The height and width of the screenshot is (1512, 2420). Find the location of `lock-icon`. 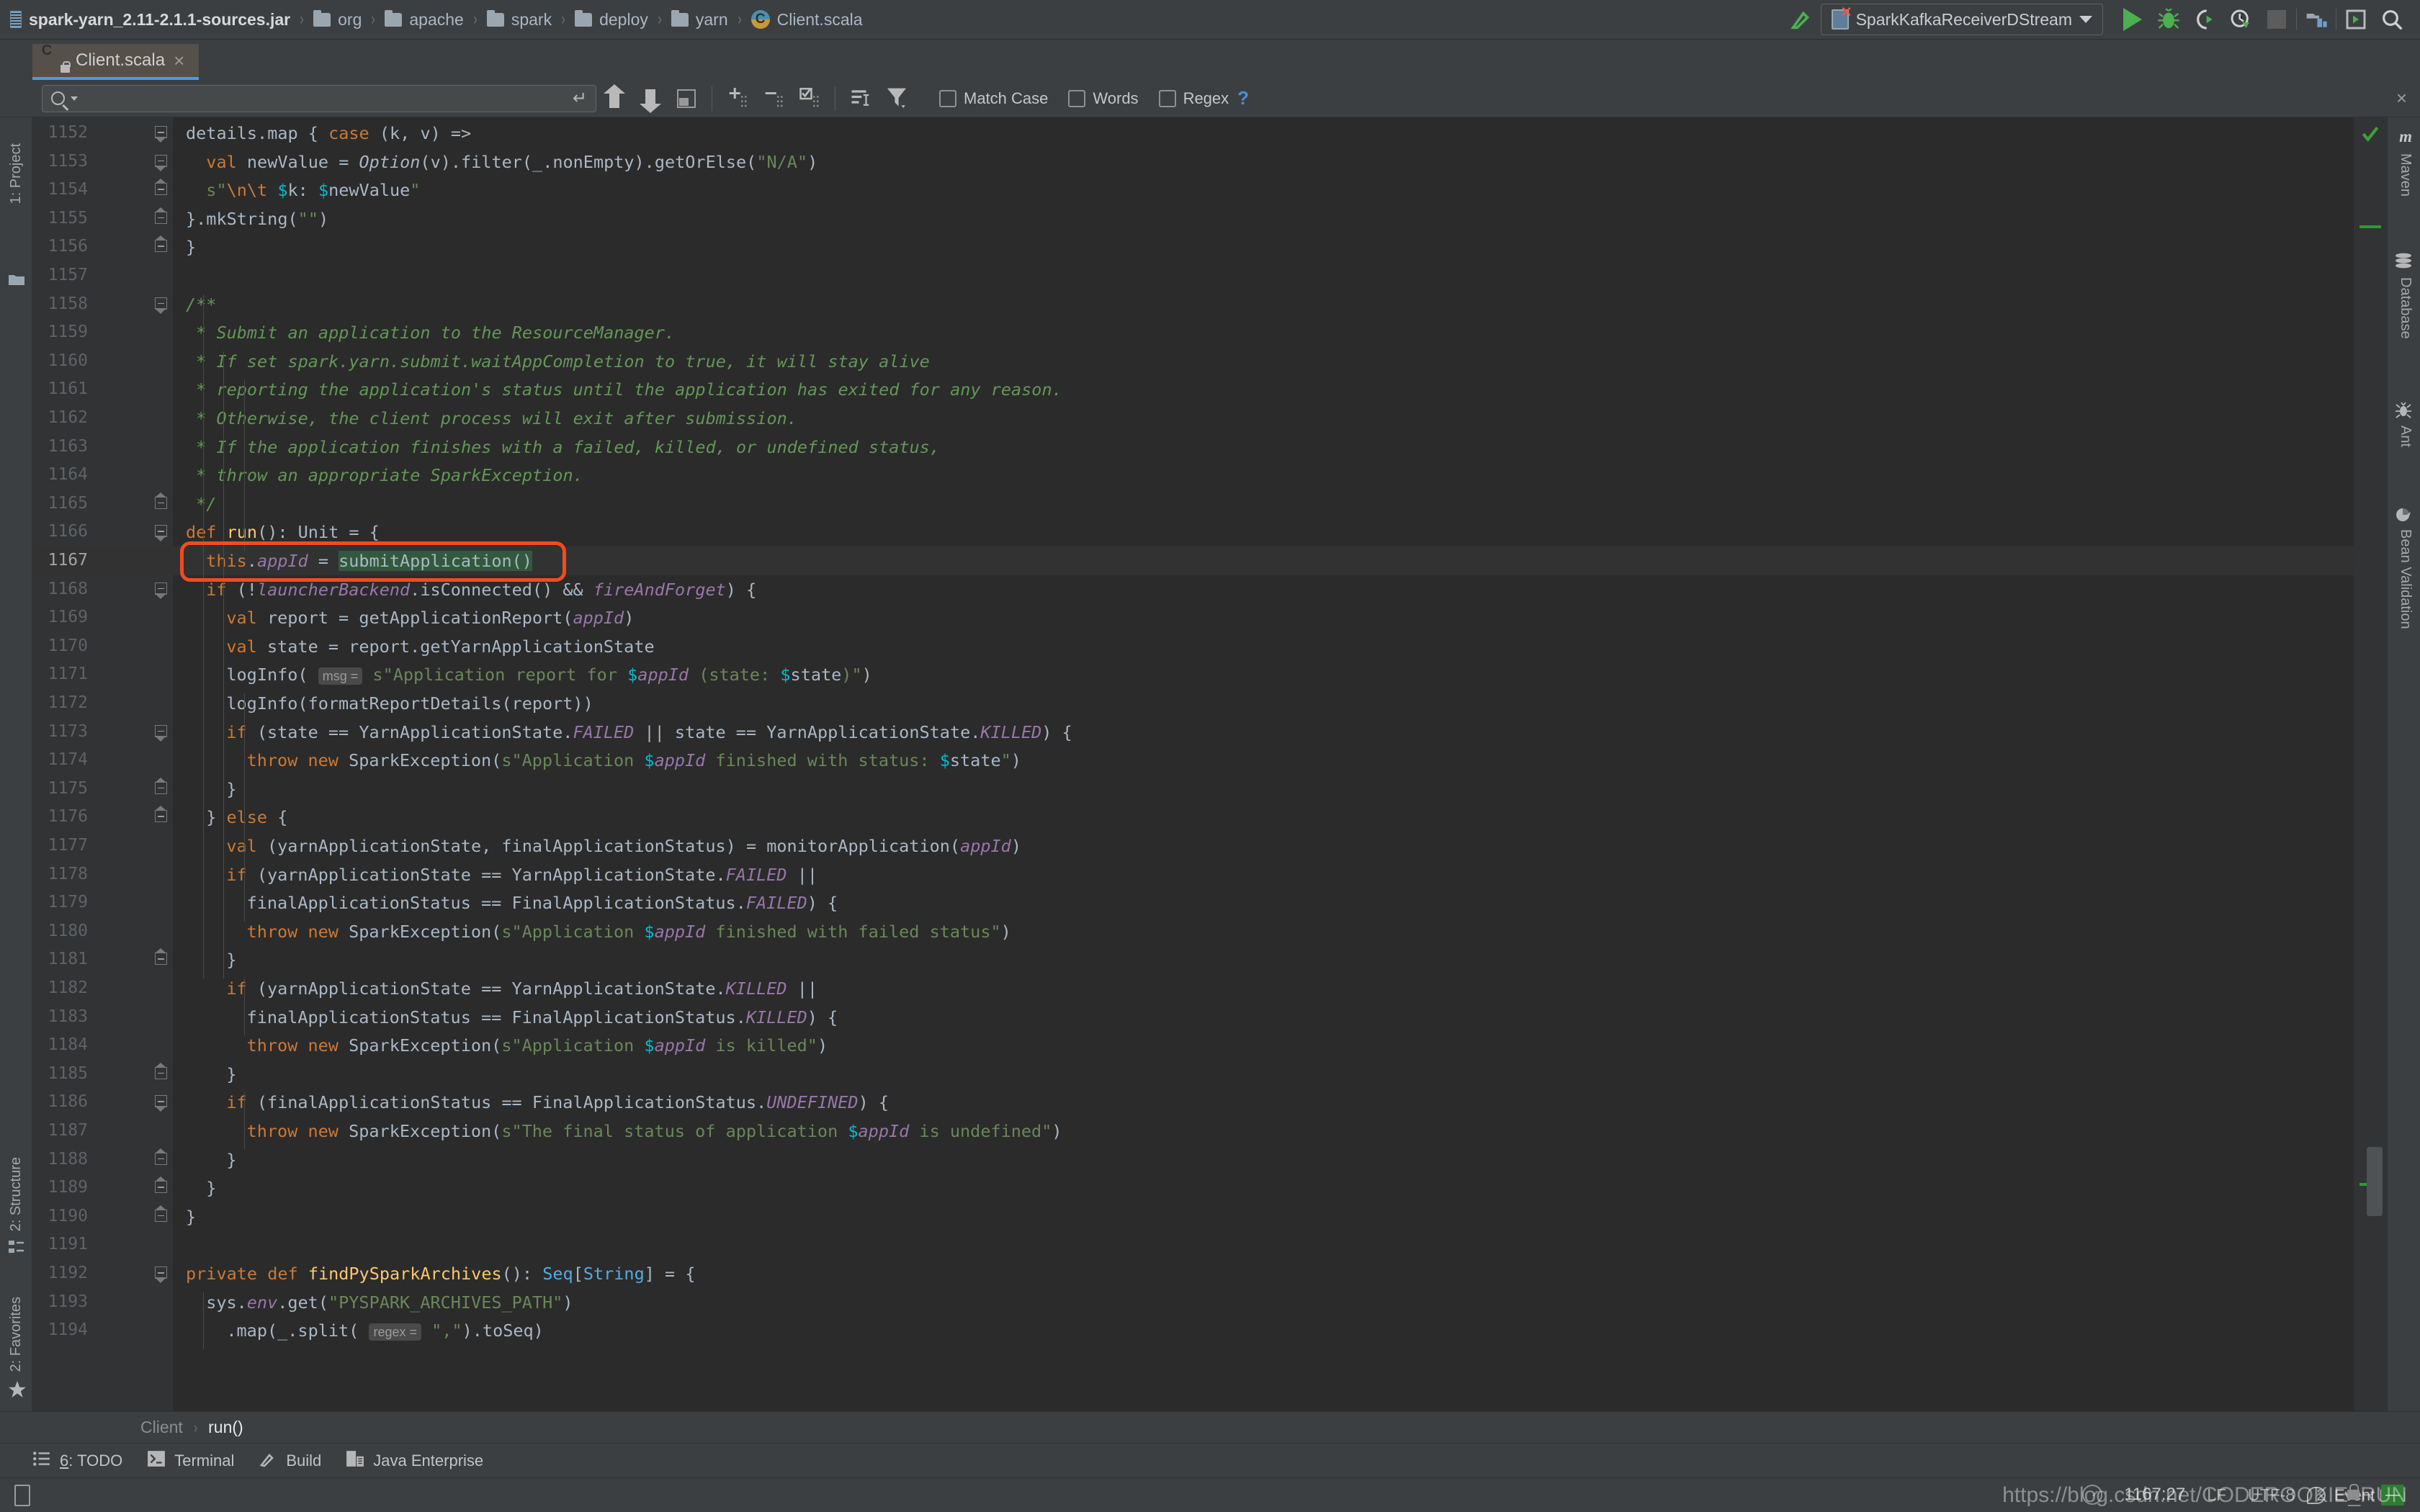

lock-icon is located at coordinates (2353, 1492).